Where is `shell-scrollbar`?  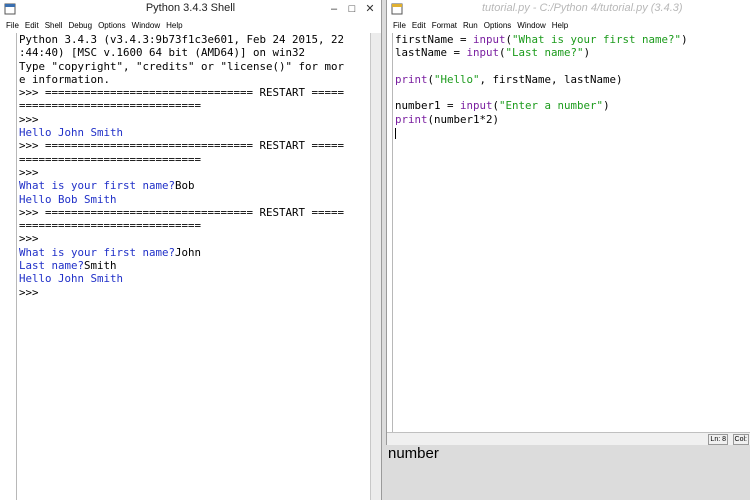
shell-scrollbar is located at coordinates (375, 266).